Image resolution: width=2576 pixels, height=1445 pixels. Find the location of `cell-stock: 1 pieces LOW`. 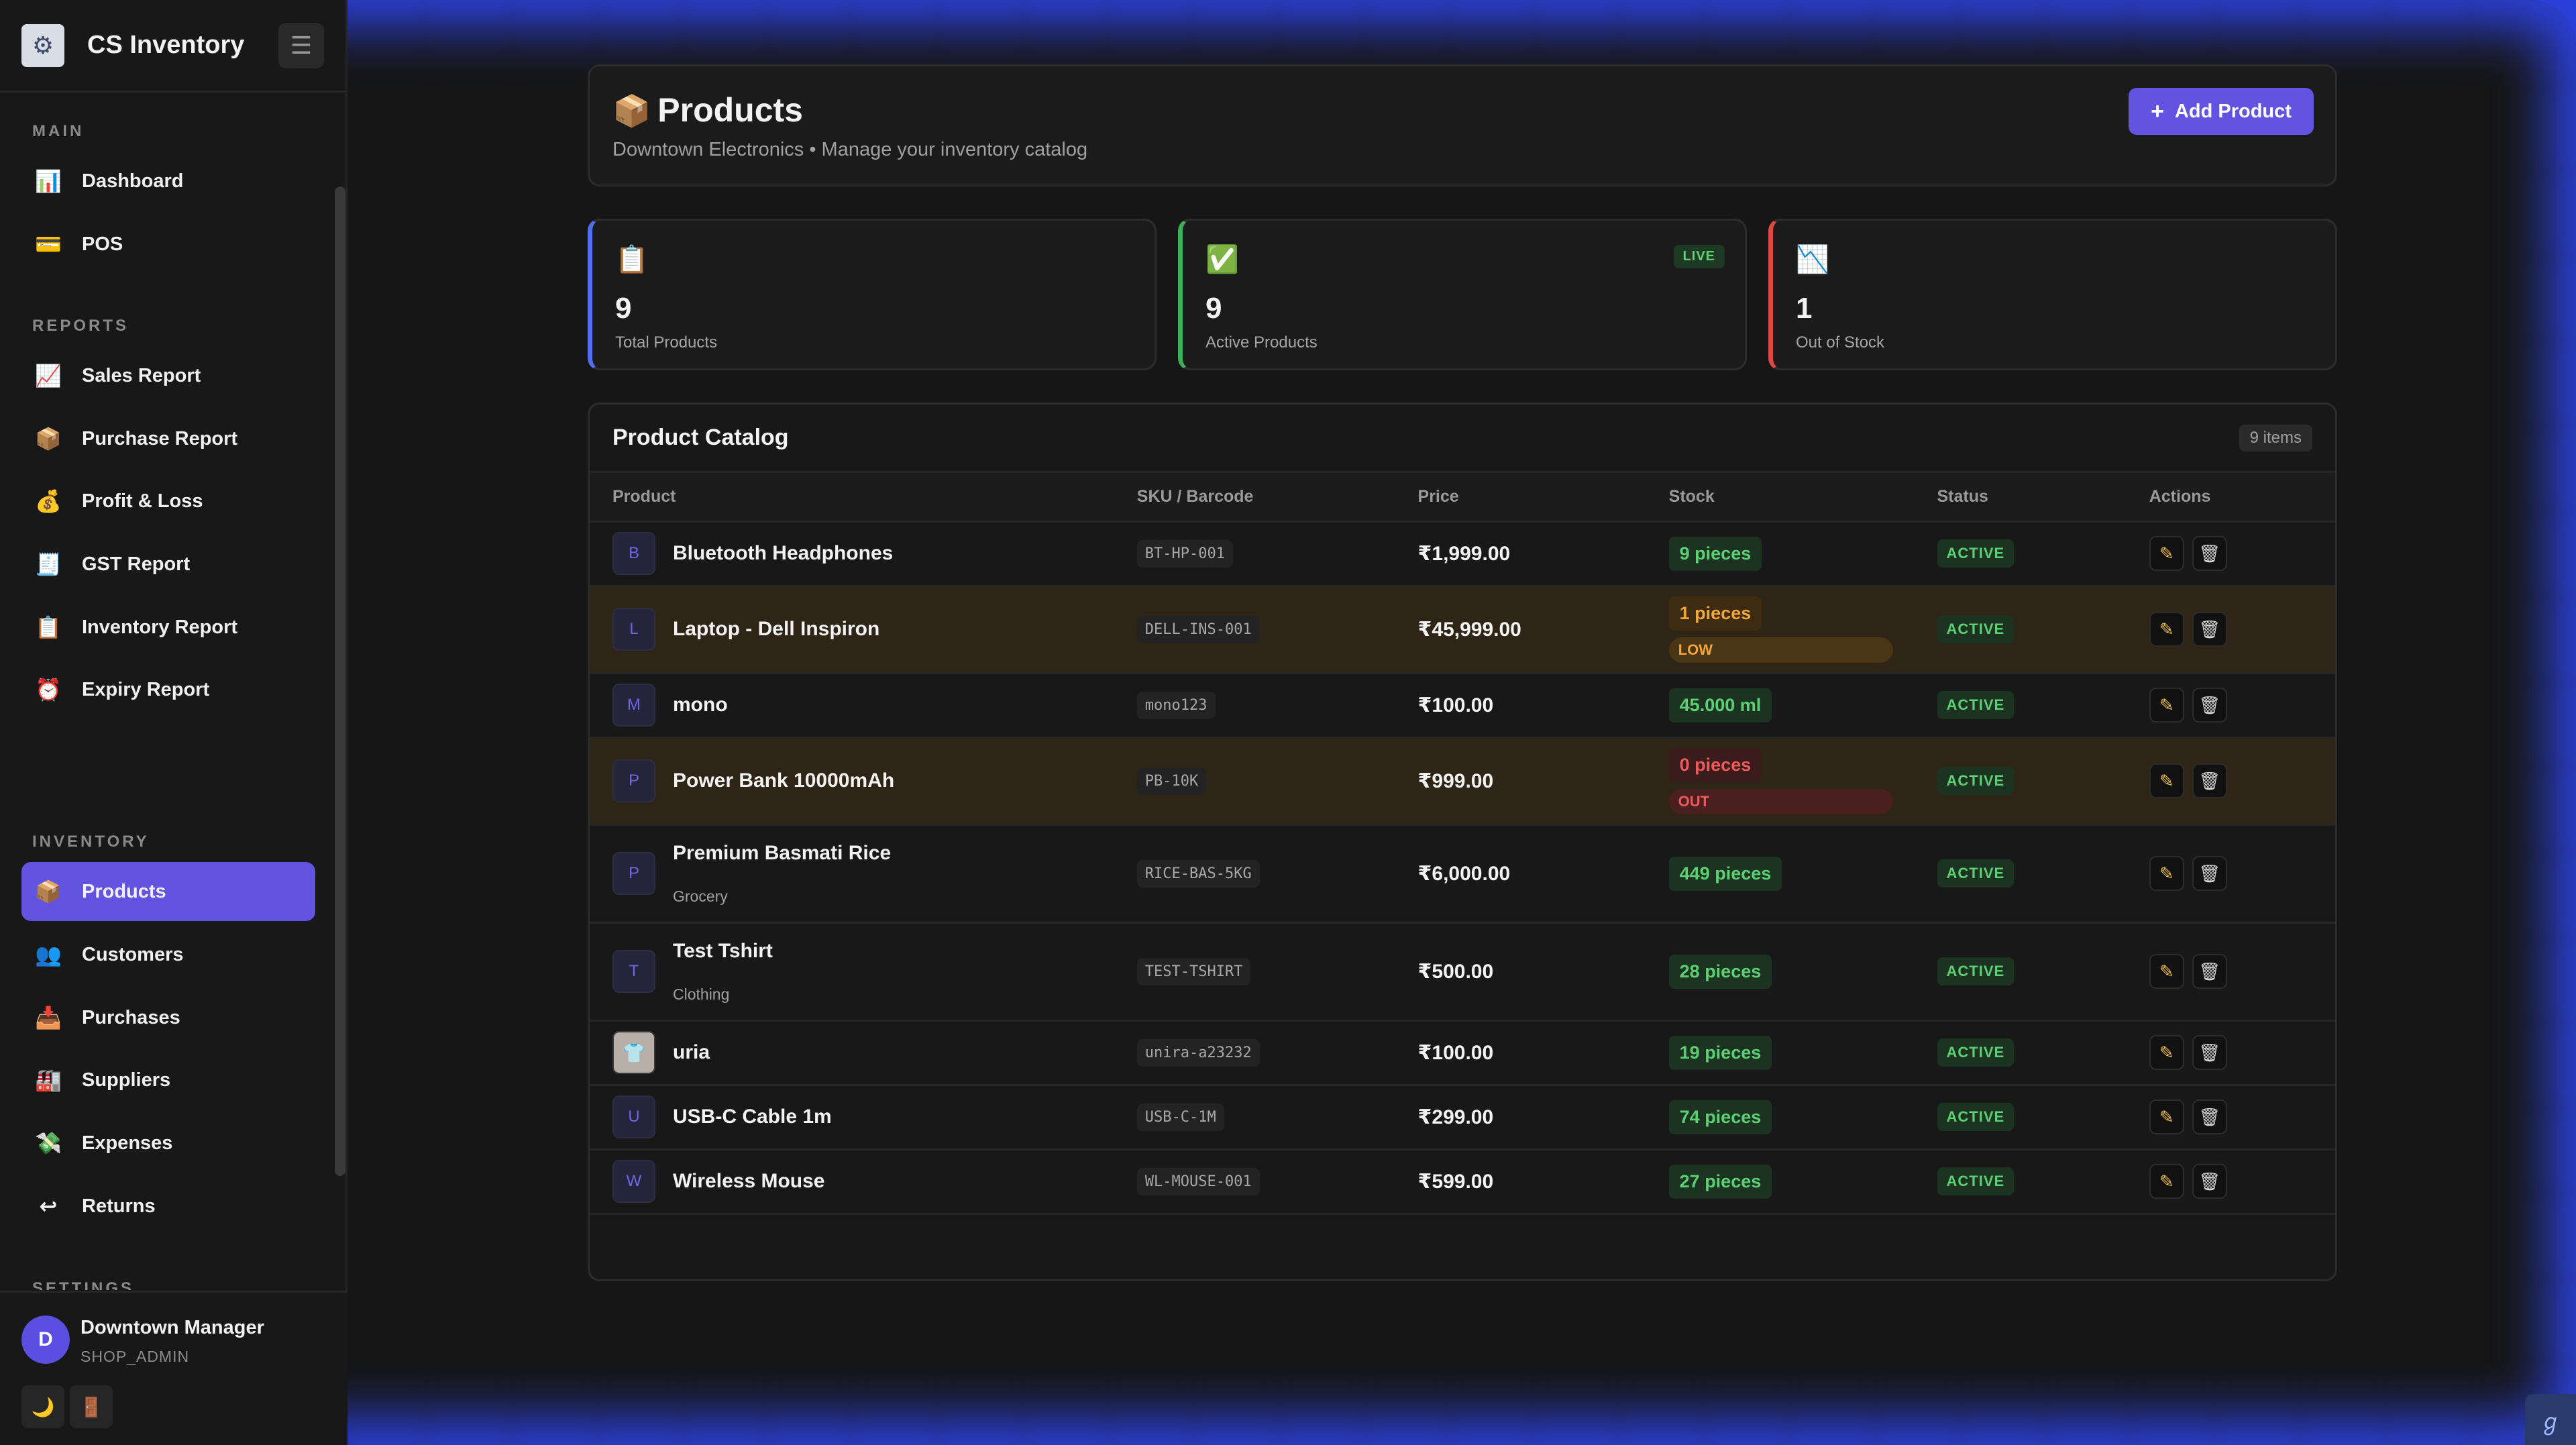

cell-stock: 1 pieces LOW is located at coordinates (1780, 630).